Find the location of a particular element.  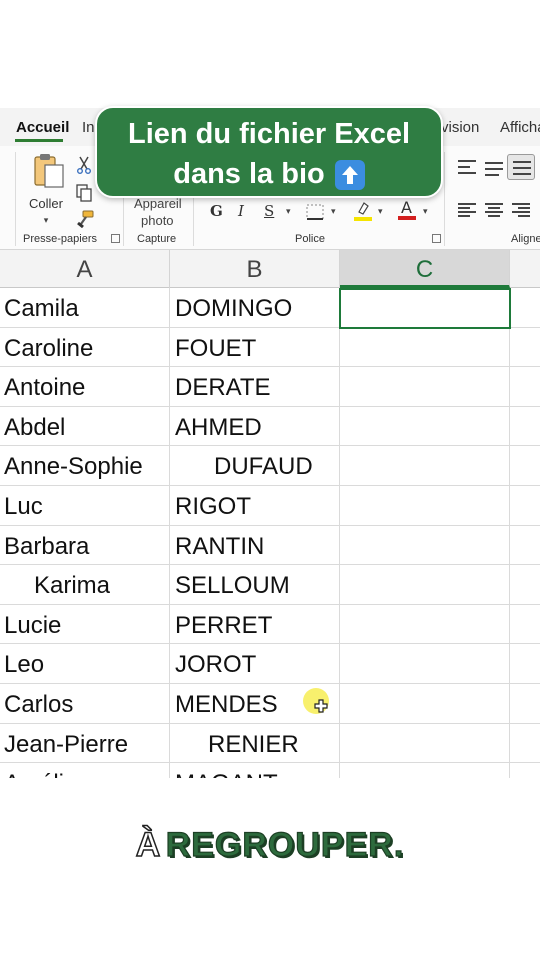

cell-first-name: Anne-Sophie is located at coordinates (85, 466).